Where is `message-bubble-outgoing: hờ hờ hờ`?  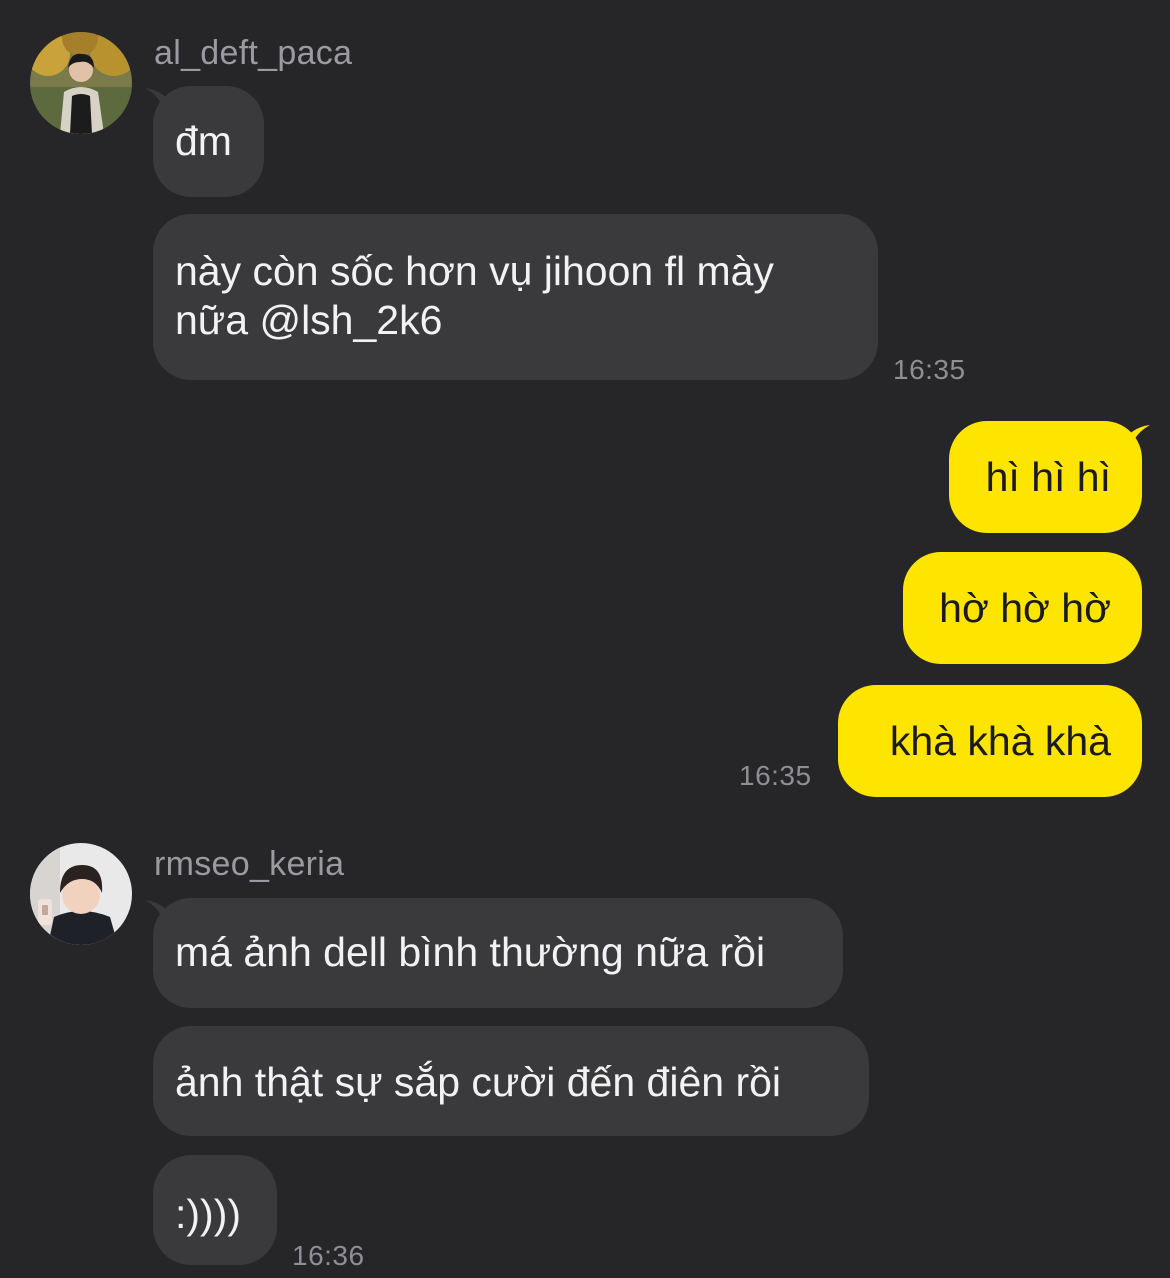 message-bubble-outgoing: hờ hờ hờ is located at coordinates (1022, 608).